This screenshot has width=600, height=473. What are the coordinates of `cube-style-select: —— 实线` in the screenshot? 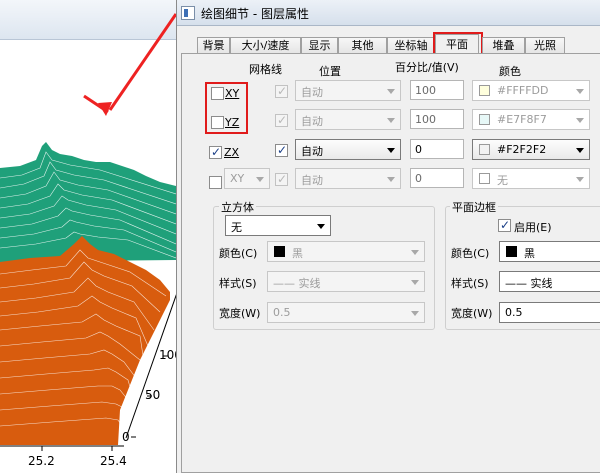 It's located at (346, 281).